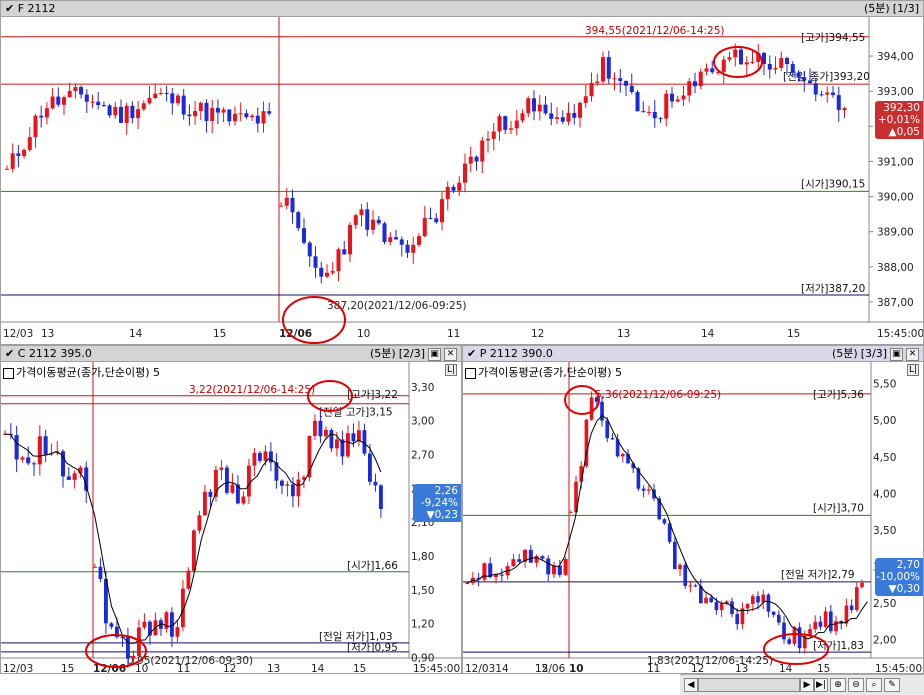 Image resolution: width=924 pixels, height=695 pixels. I want to click on futures-xtick-label: 12/03, so click(18, 334).